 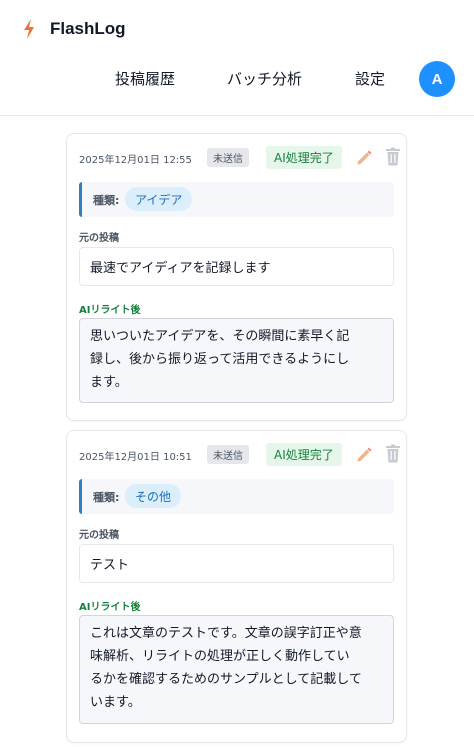 I want to click on post-card-header: 2025年12月01日 12:55 未送信 AI処理完了, so click(x=239, y=158).